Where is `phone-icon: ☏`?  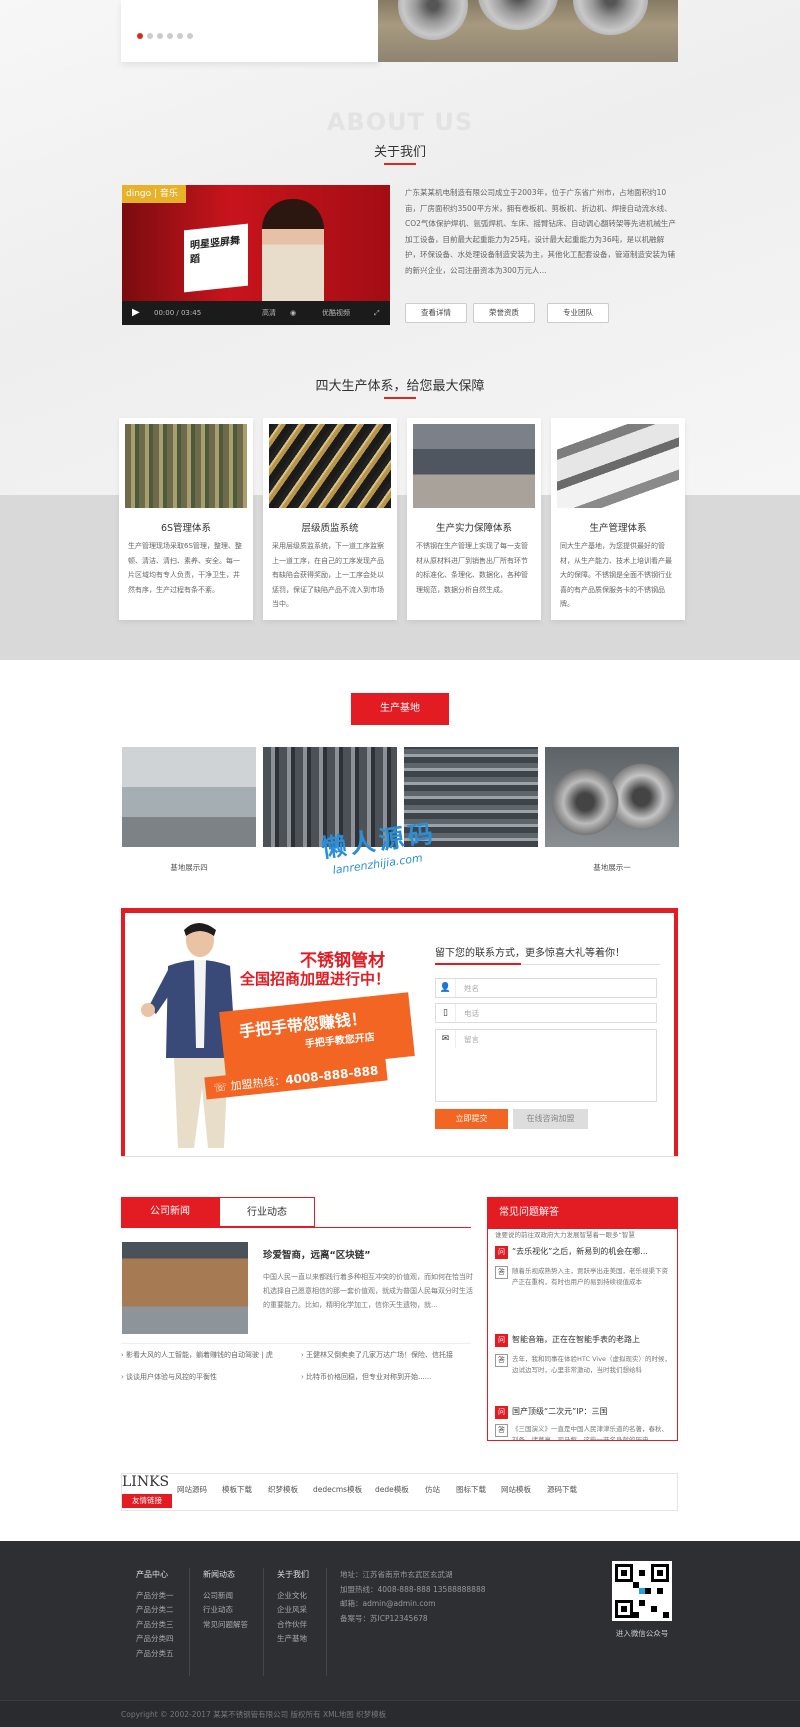
phone-icon: ☏ is located at coordinates (222, 1087).